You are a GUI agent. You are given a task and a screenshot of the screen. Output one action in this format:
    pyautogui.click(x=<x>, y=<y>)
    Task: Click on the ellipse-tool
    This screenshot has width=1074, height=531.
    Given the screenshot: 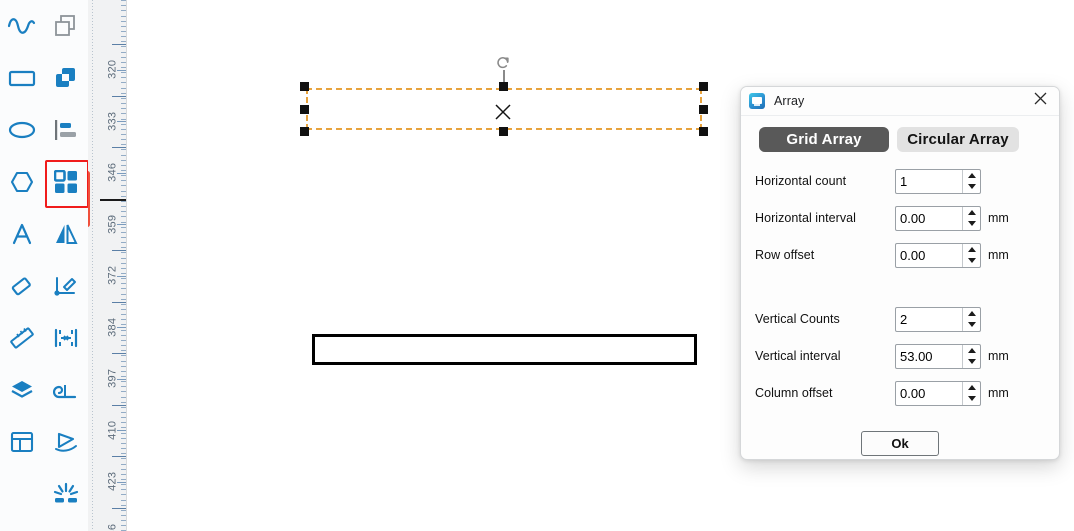 What is the action you would take?
    pyautogui.click(x=22, y=130)
    